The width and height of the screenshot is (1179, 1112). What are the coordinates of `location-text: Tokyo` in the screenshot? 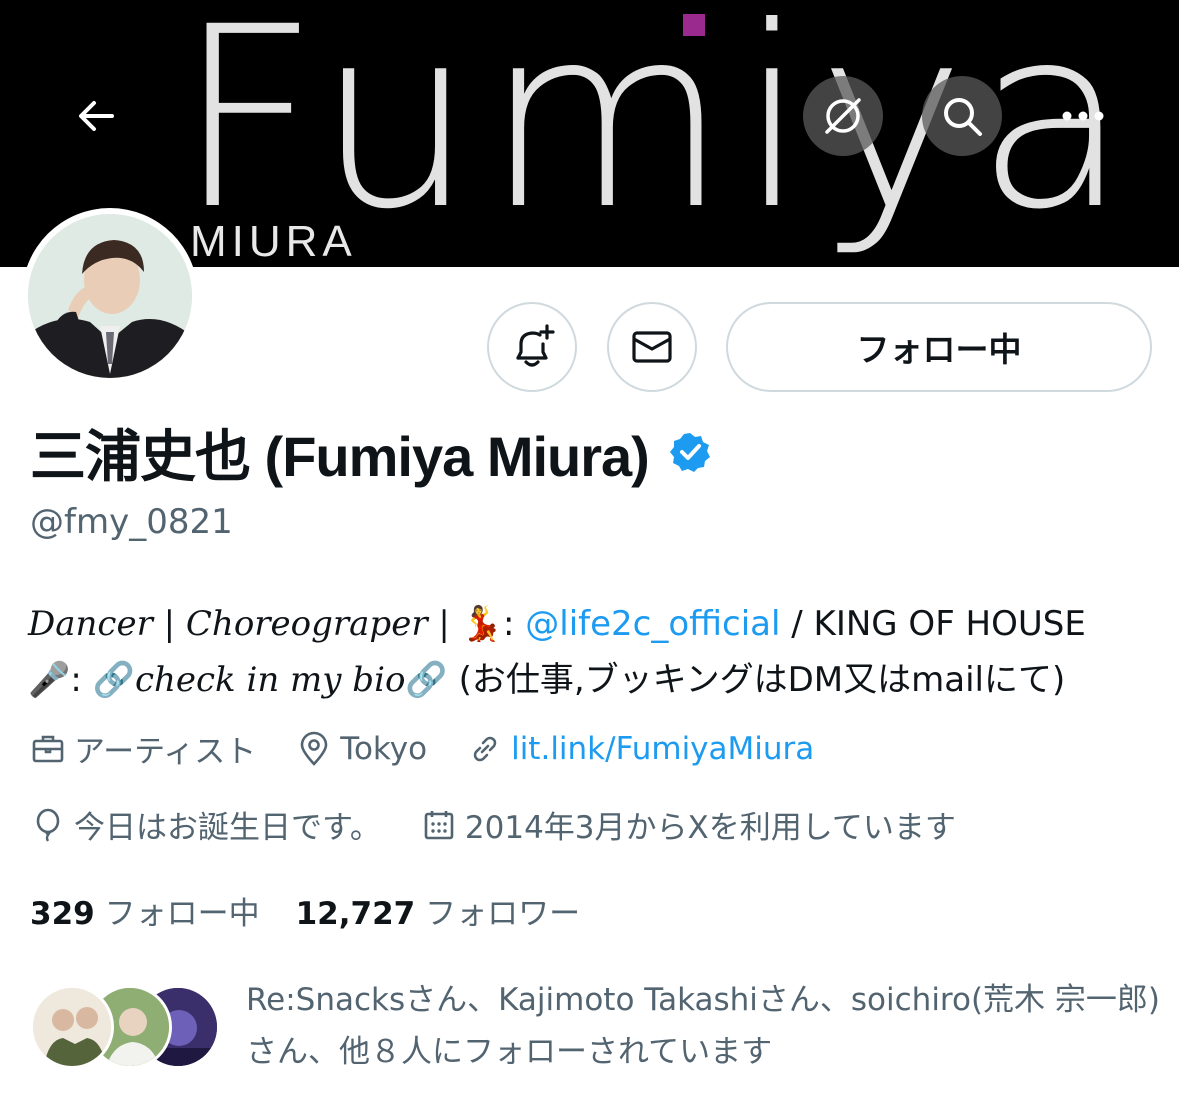 It's located at (384, 748).